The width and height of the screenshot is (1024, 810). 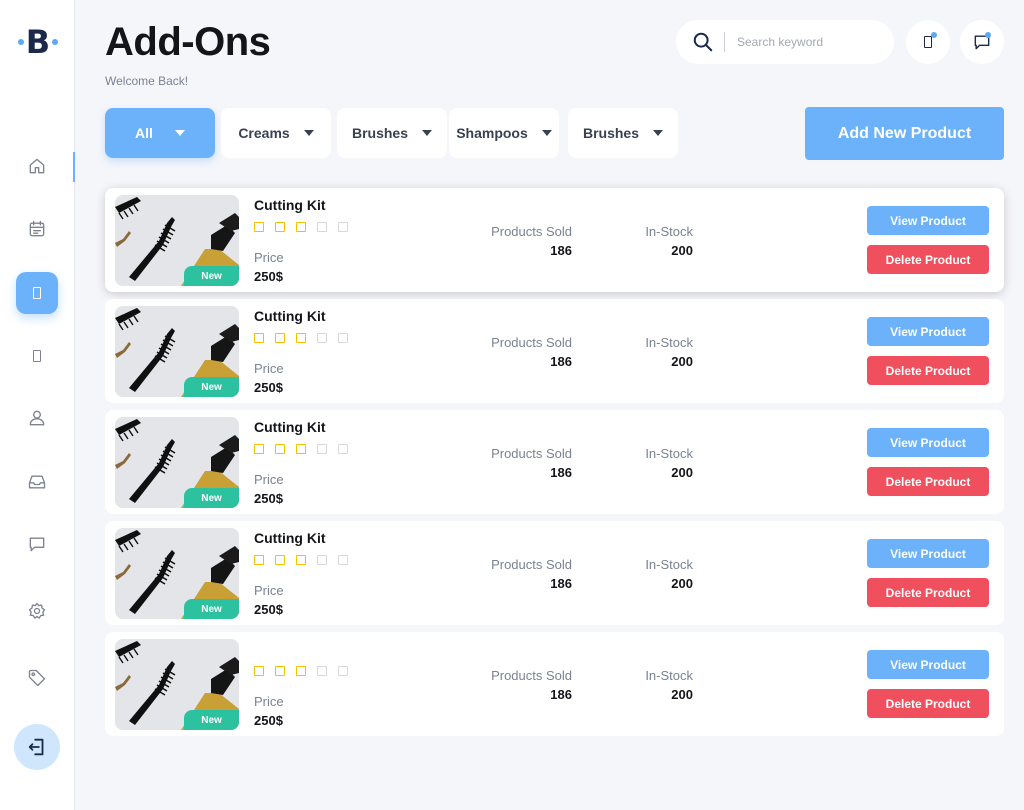 What do you see at coordinates (160, 133) in the screenshot?
I see `filter-all: All` at bounding box center [160, 133].